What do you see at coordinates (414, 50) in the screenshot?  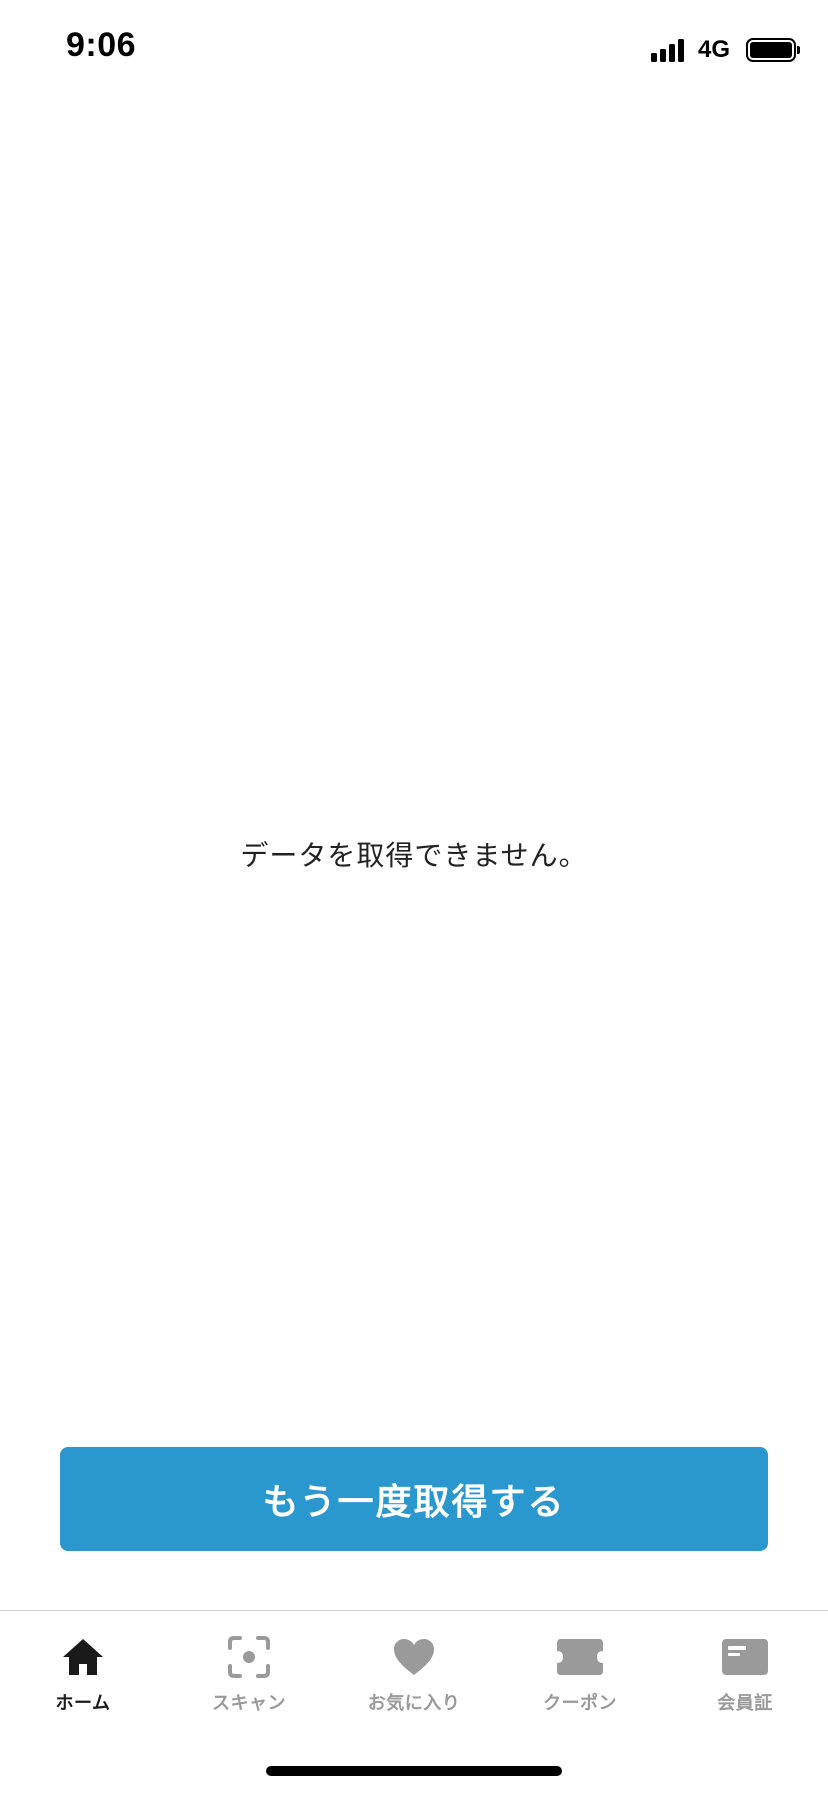 I see `status-bar: 9:06 4G` at bounding box center [414, 50].